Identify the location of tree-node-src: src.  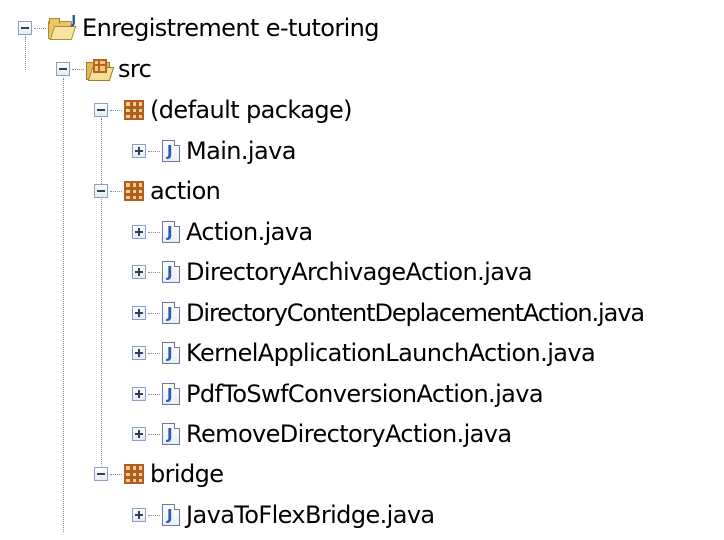
(104, 69).